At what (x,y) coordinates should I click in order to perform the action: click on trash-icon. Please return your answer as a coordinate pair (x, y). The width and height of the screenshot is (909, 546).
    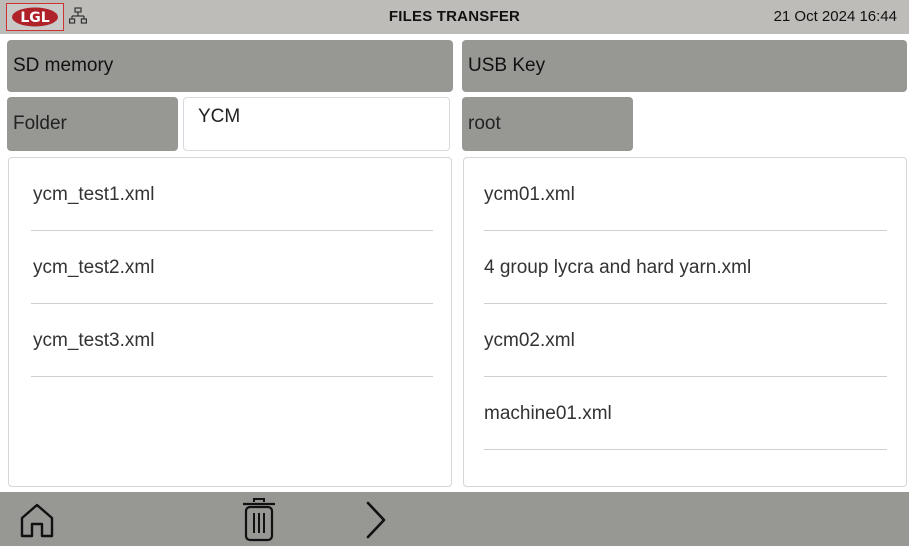
    Looking at the image, I should click on (259, 520).